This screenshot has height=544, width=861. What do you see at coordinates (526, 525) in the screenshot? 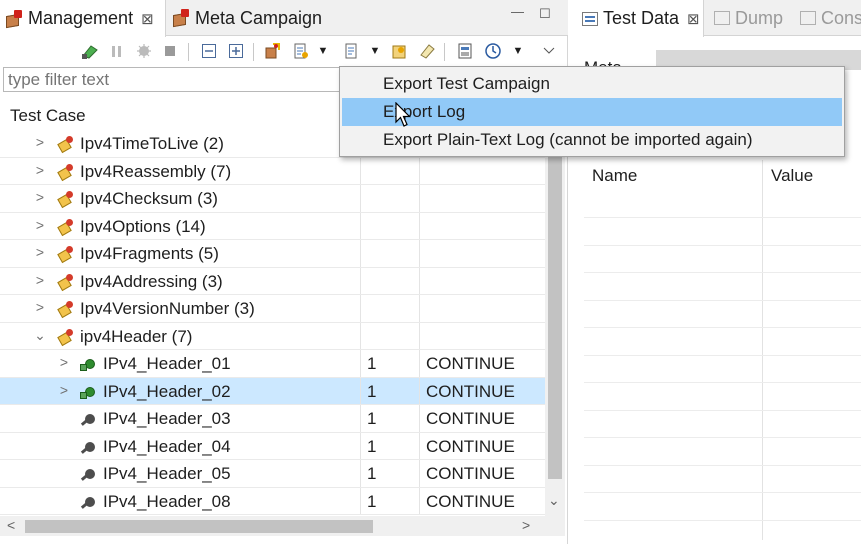
I see `scroll-right-icon: >` at bounding box center [526, 525].